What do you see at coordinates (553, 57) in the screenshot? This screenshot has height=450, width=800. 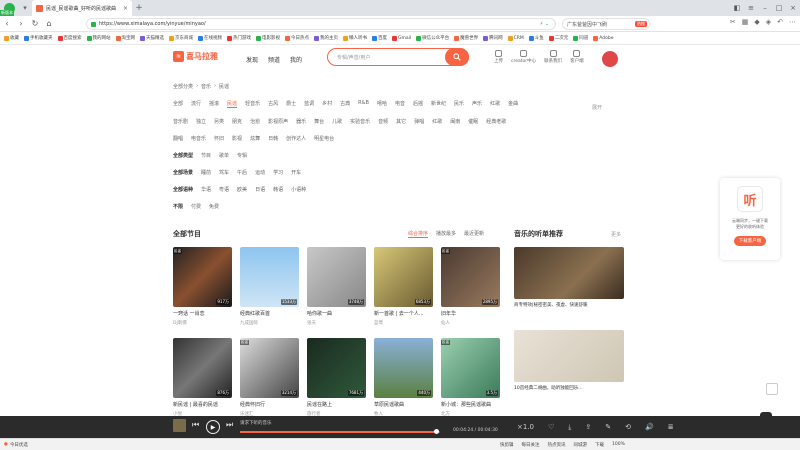 I see `contact-link: 联系我们` at bounding box center [553, 57].